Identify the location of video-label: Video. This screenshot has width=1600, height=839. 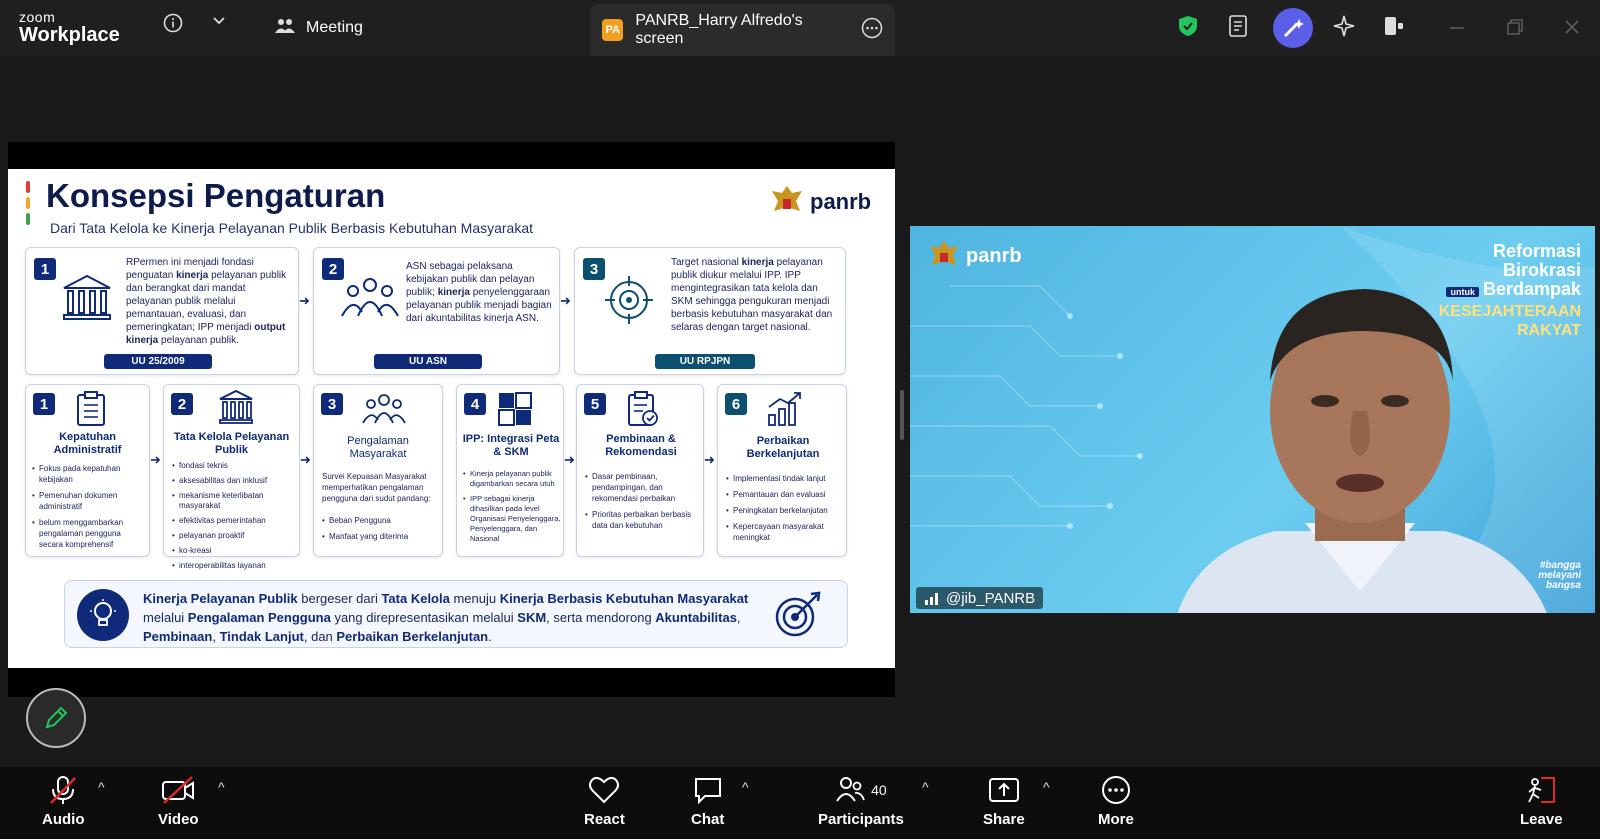
(178, 819).